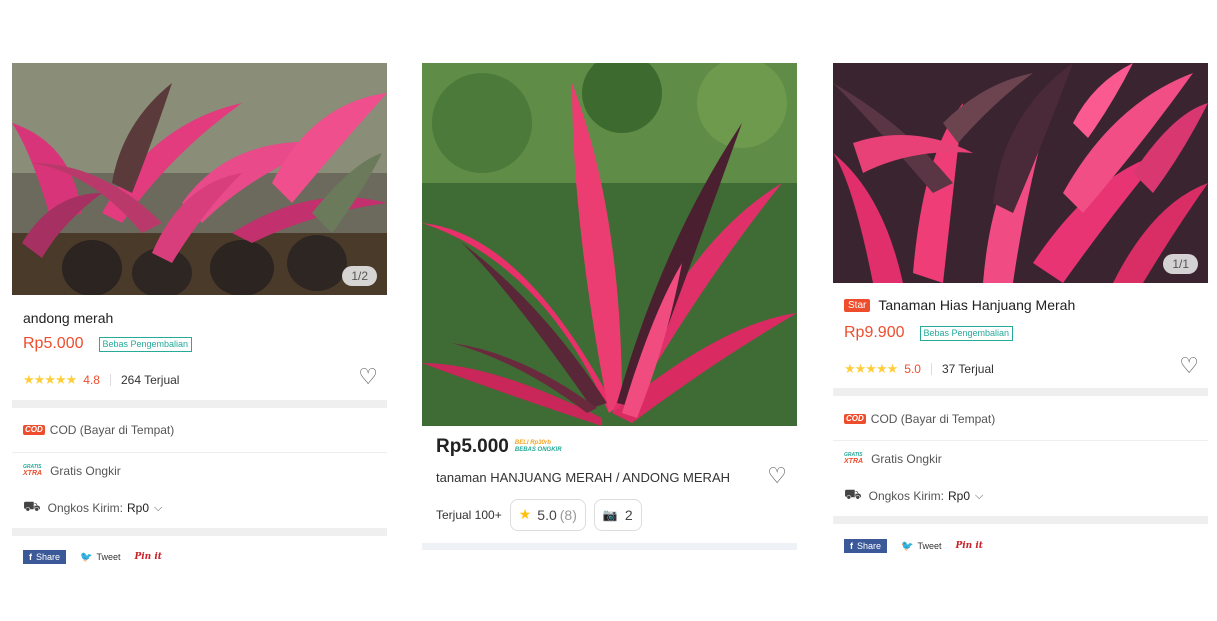 The width and height of the screenshot is (1217, 621). What do you see at coordinates (583, 477) in the screenshot?
I see `product-title: tanaman HANJUANG MERAH / ANDONG MERAH` at bounding box center [583, 477].